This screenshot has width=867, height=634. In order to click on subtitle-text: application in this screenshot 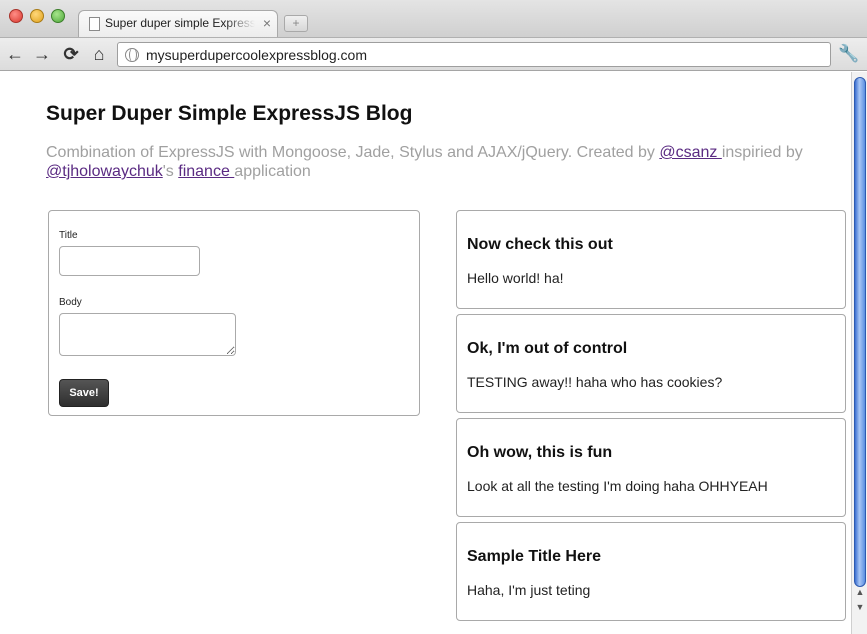, I will do `click(272, 171)`.